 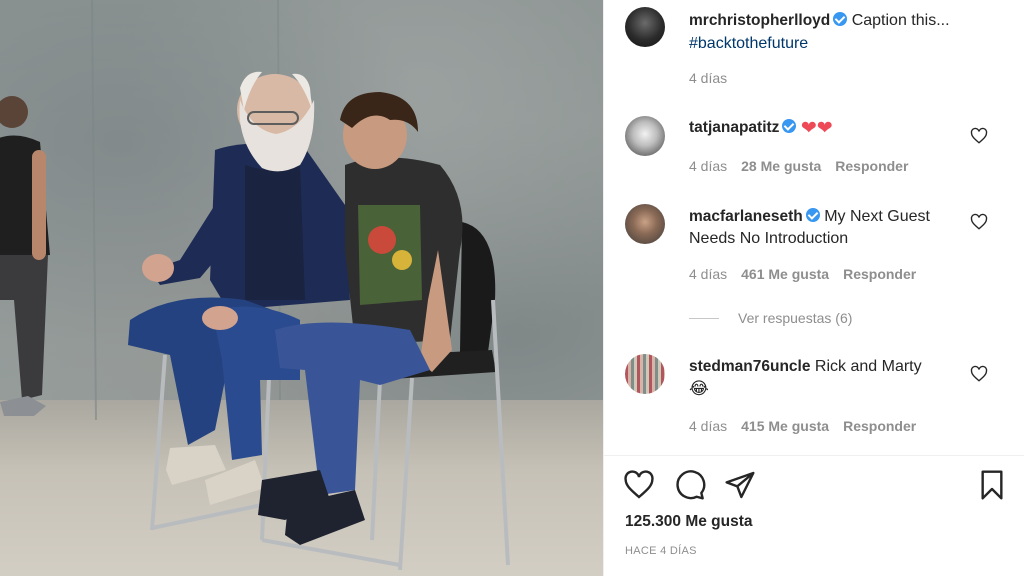 I want to click on view-replies-button: Ver respuestas (6), so click(x=795, y=318).